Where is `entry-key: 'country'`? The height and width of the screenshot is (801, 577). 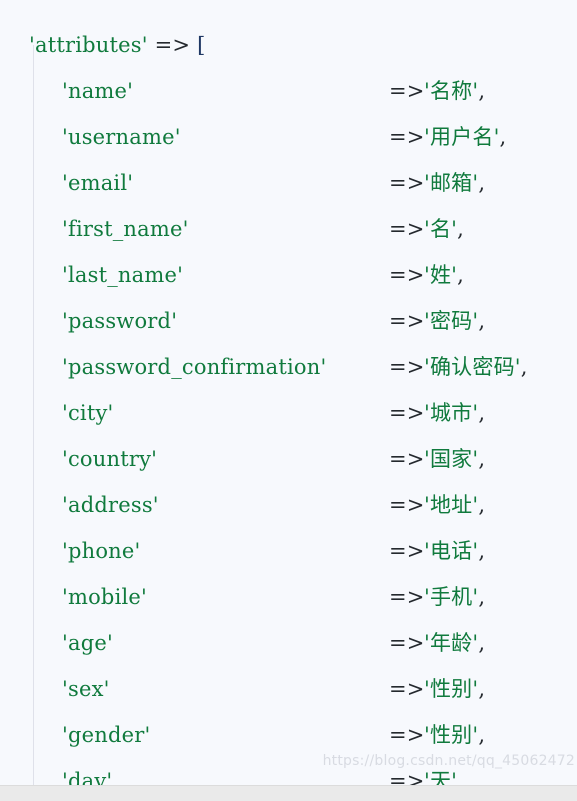 entry-key: 'country' is located at coordinates (110, 459).